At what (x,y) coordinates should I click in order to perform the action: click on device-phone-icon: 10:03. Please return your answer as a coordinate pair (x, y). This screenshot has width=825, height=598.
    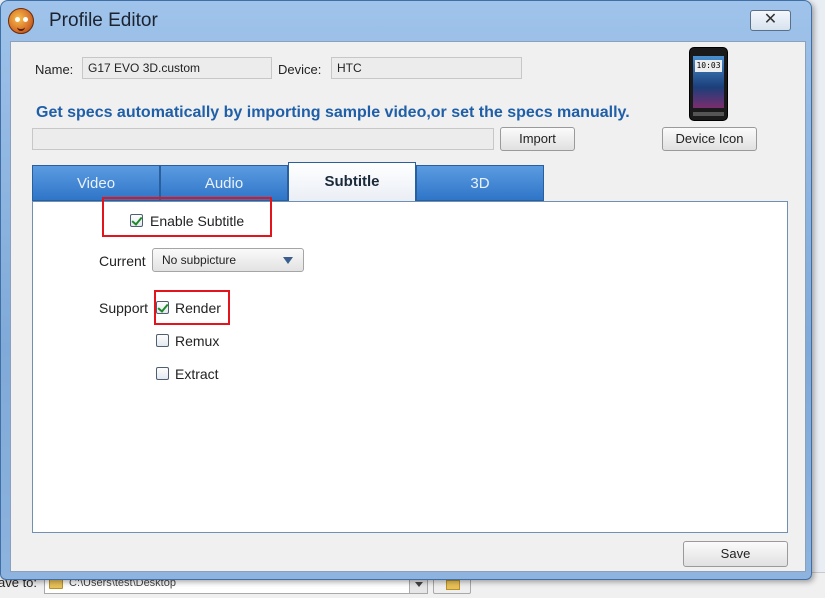
    Looking at the image, I should click on (708, 84).